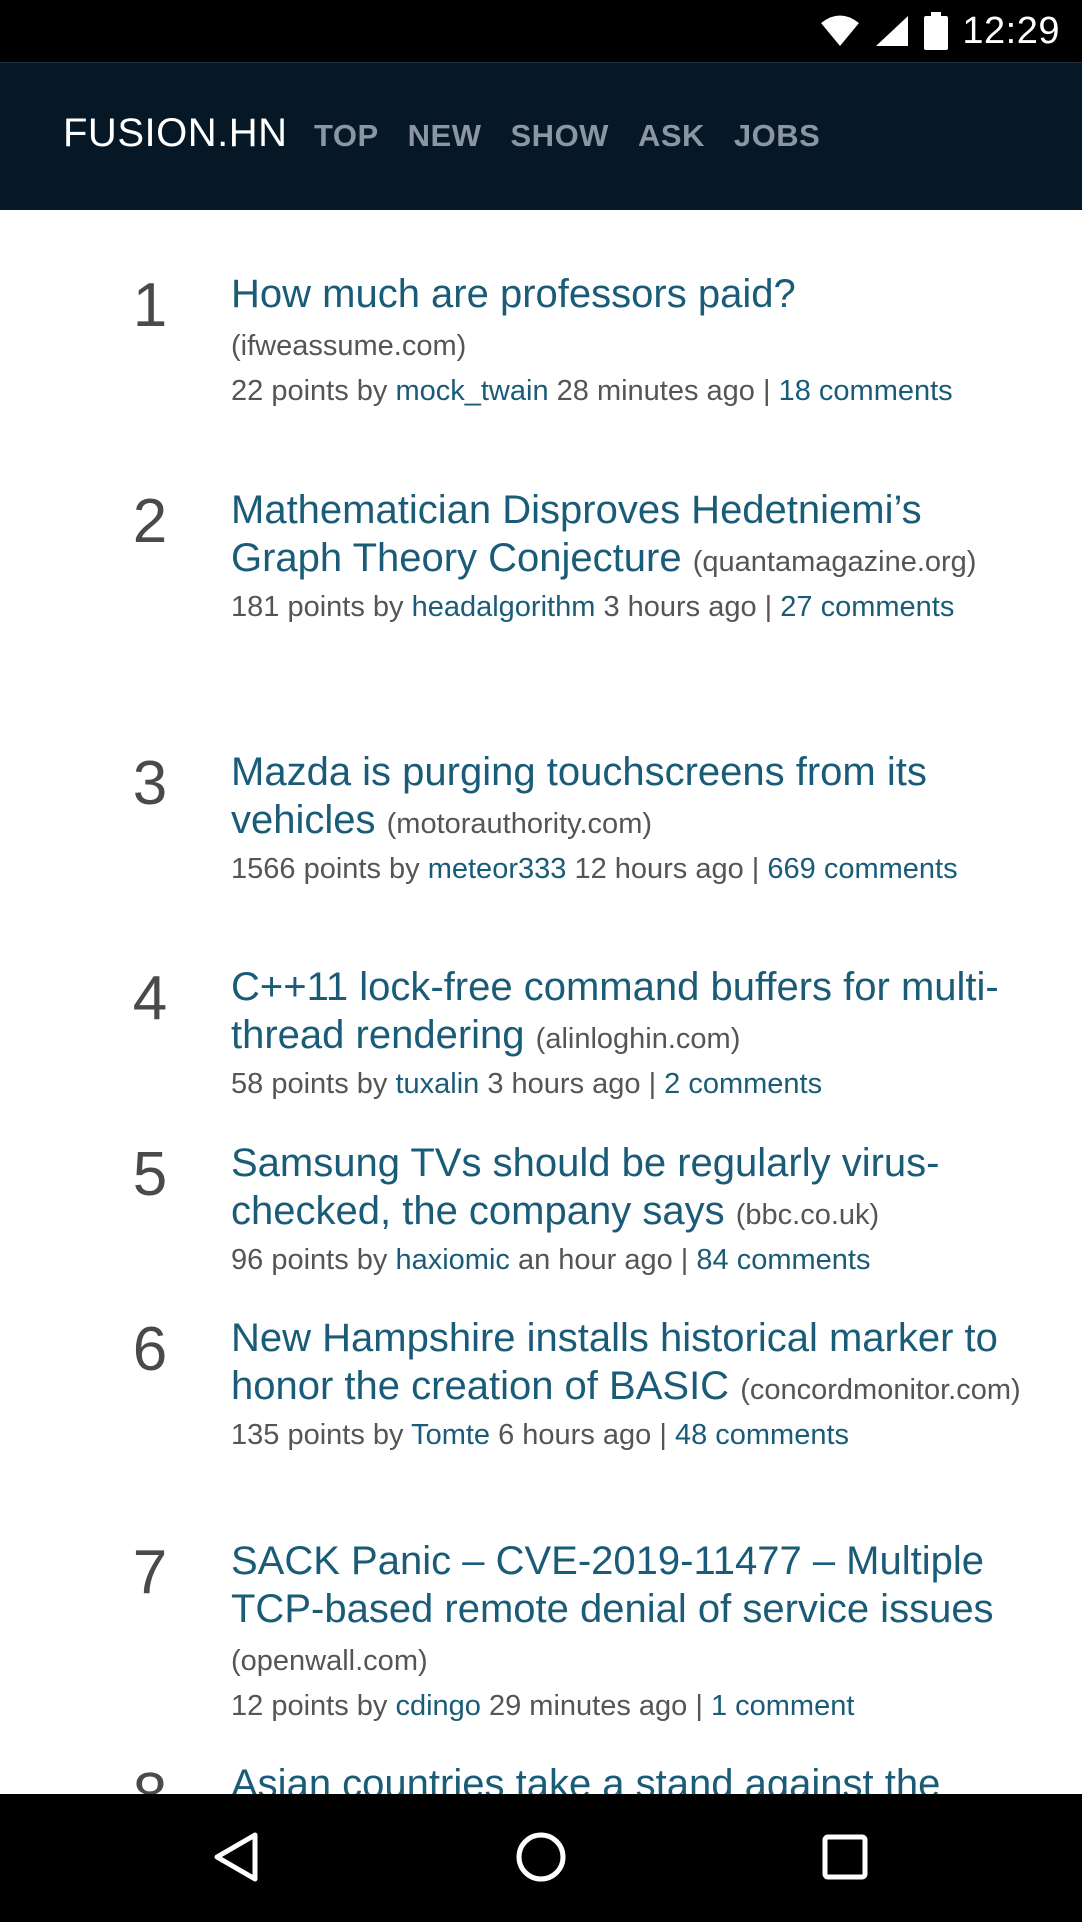 The image size is (1082, 1922). I want to click on status-bar: 12:29, so click(541, 31).